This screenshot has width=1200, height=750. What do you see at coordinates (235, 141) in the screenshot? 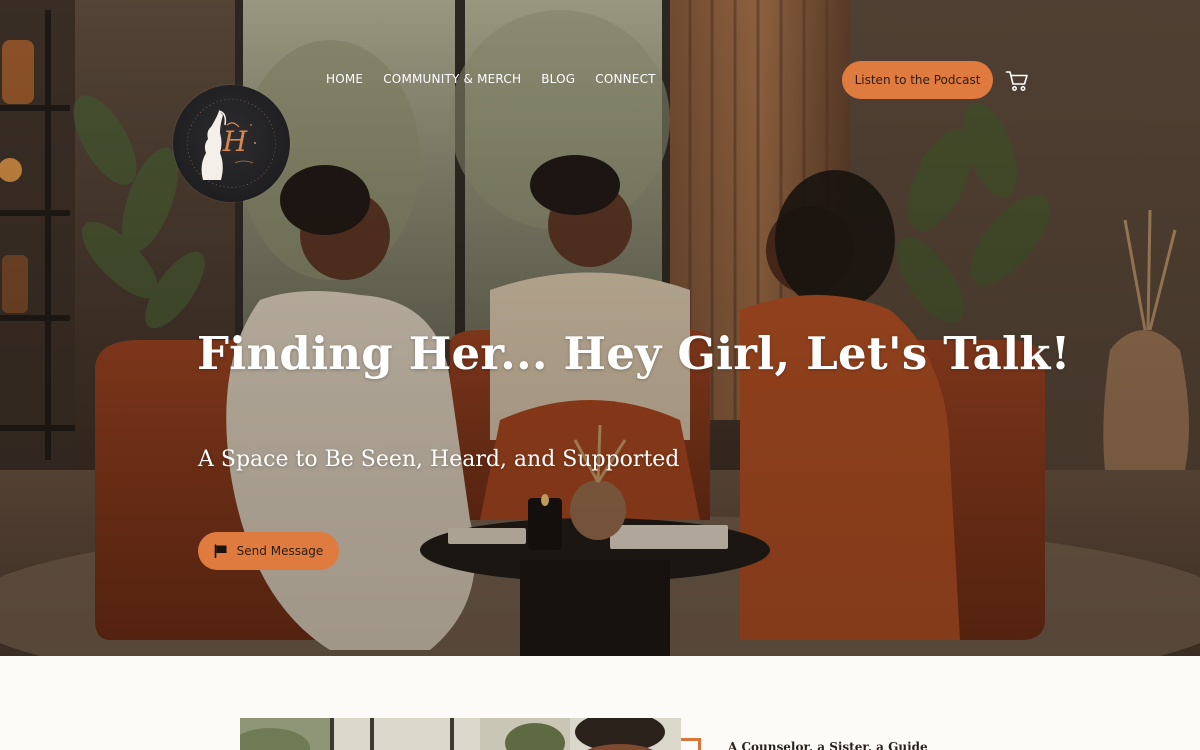
I see `logo-monogram: H` at bounding box center [235, 141].